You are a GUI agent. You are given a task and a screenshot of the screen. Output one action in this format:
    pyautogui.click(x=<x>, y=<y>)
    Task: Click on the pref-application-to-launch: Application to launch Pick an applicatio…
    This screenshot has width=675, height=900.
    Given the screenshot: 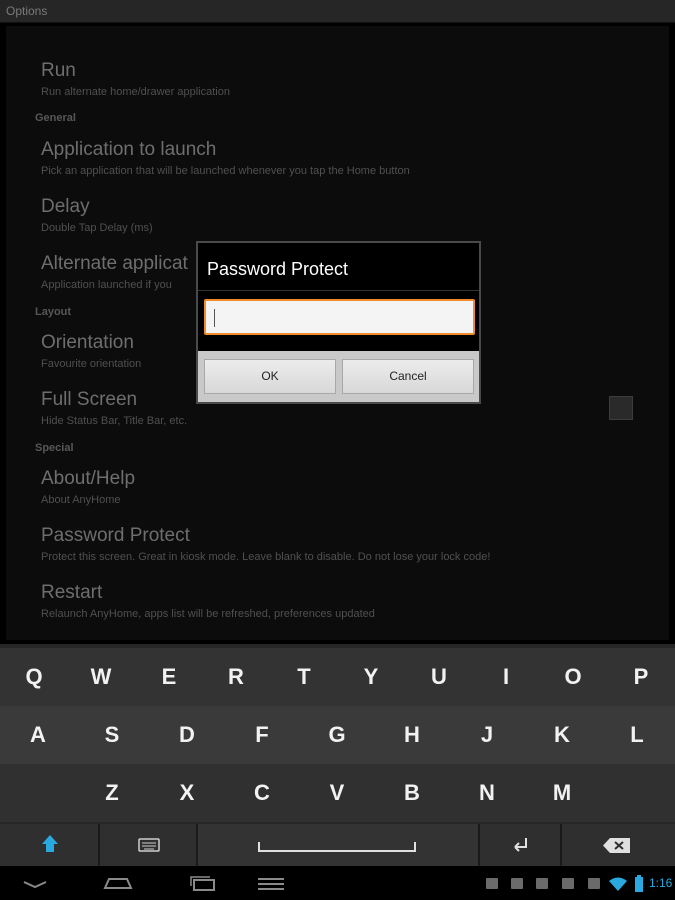 What is the action you would take?
    pyautogui.click(x=341, y=165)
    